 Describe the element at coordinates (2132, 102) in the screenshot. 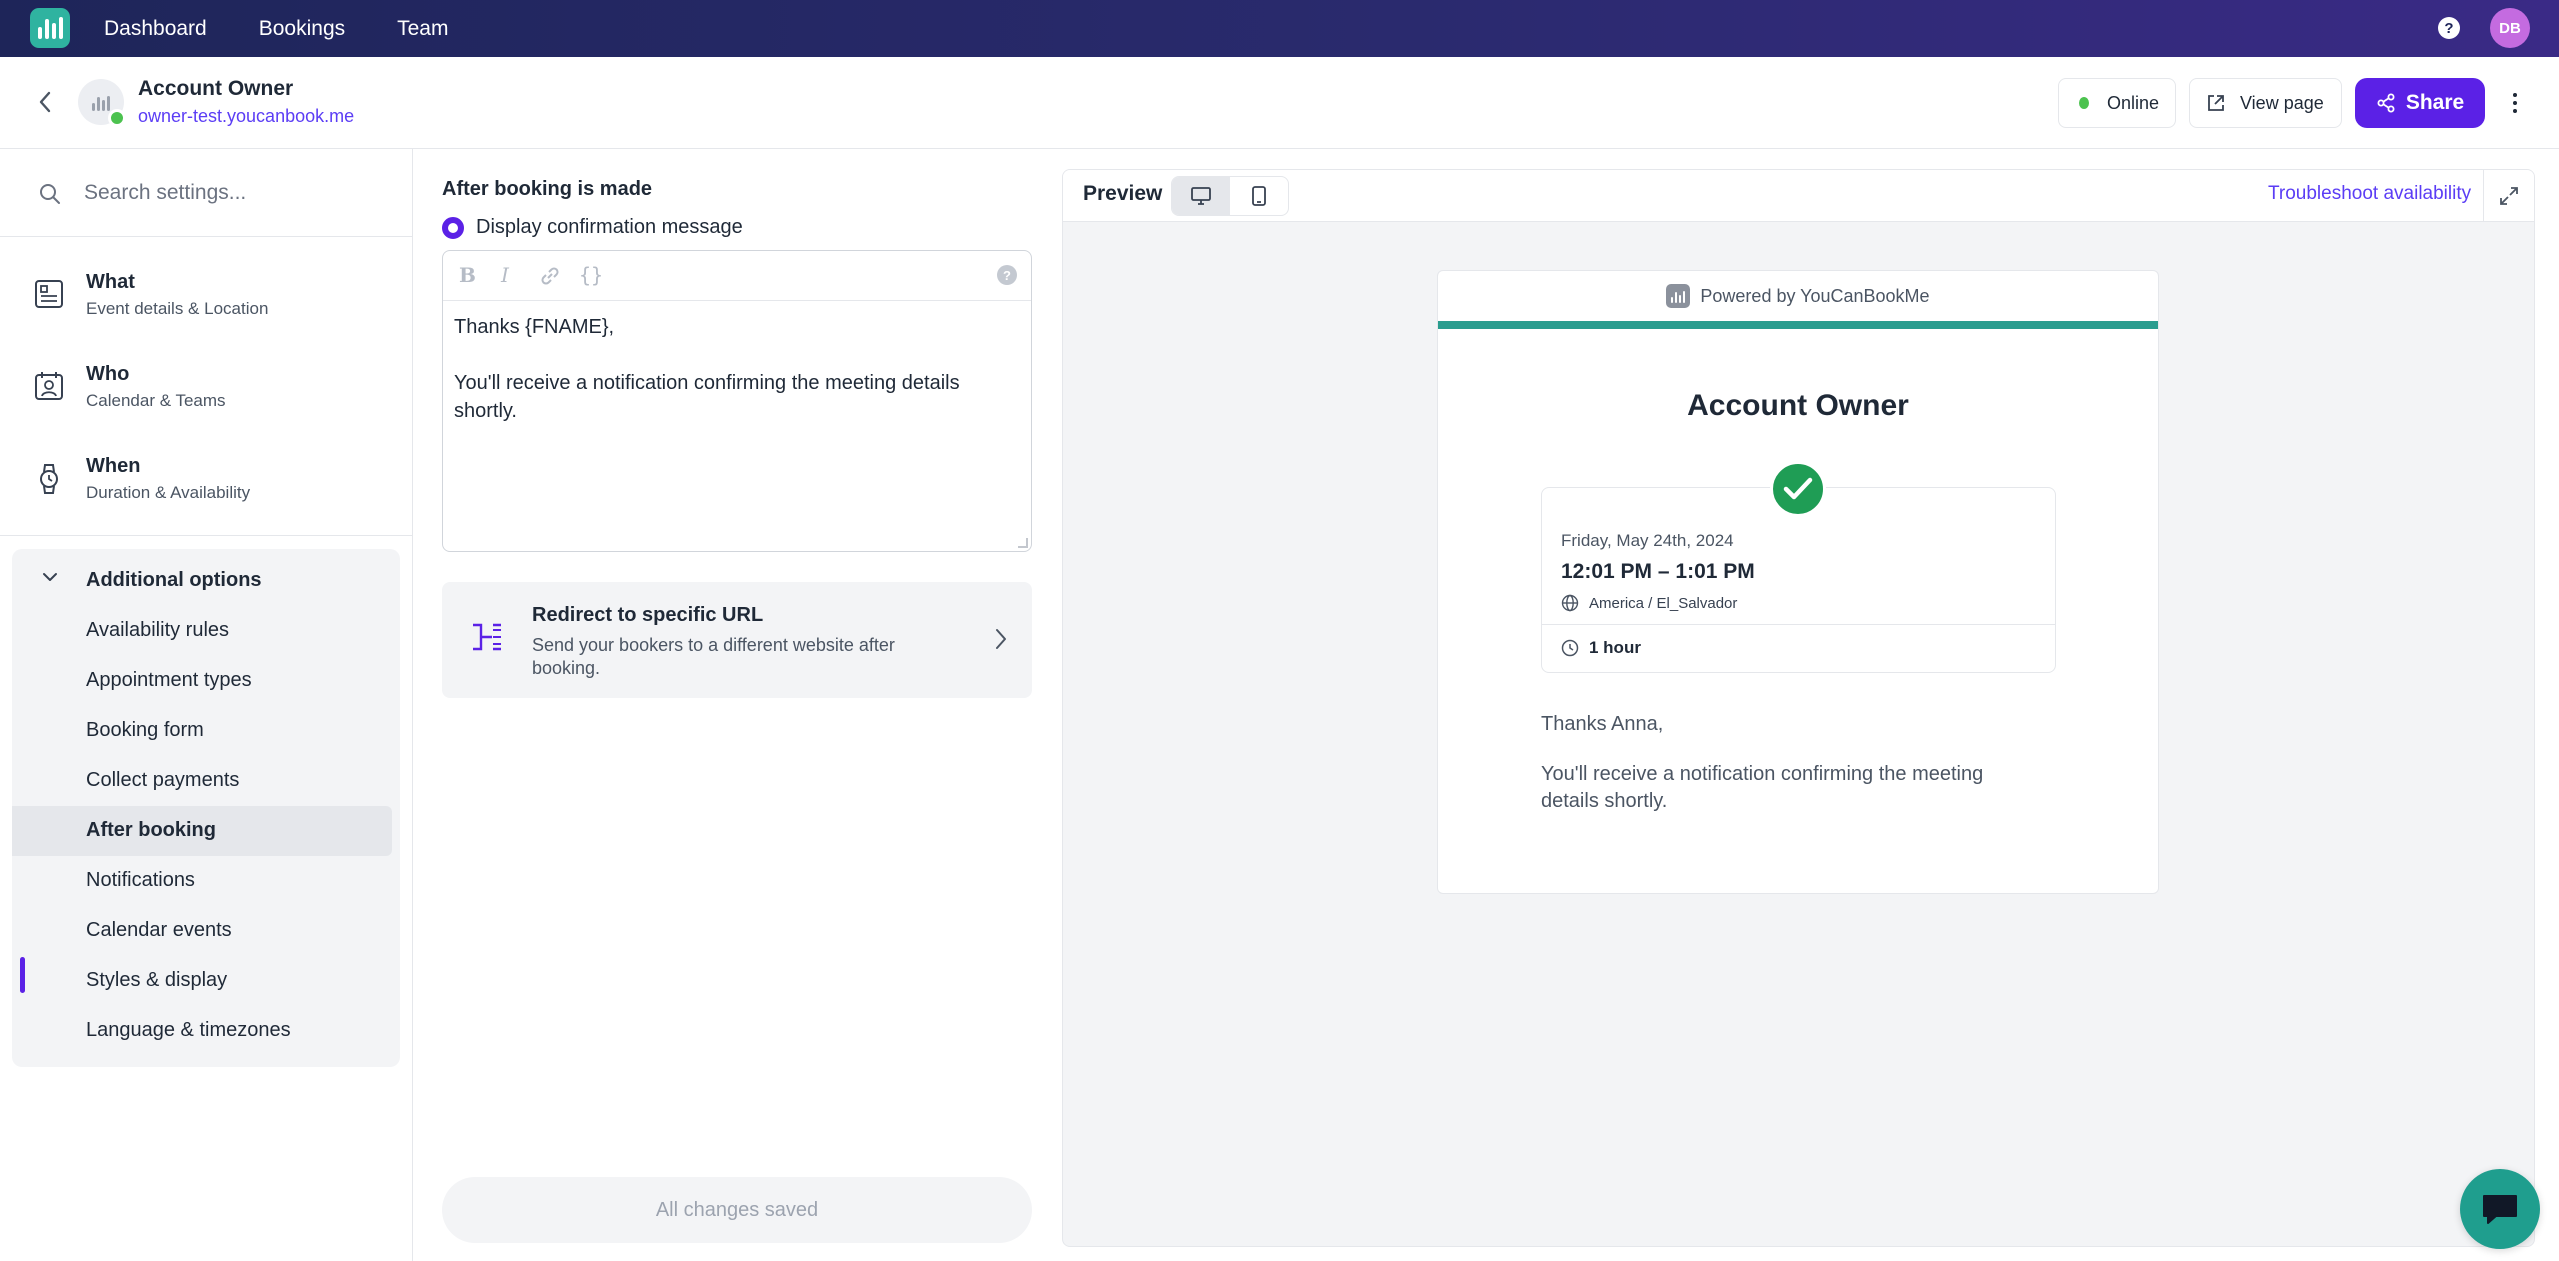

I see `online-status-label: Online` at that location.